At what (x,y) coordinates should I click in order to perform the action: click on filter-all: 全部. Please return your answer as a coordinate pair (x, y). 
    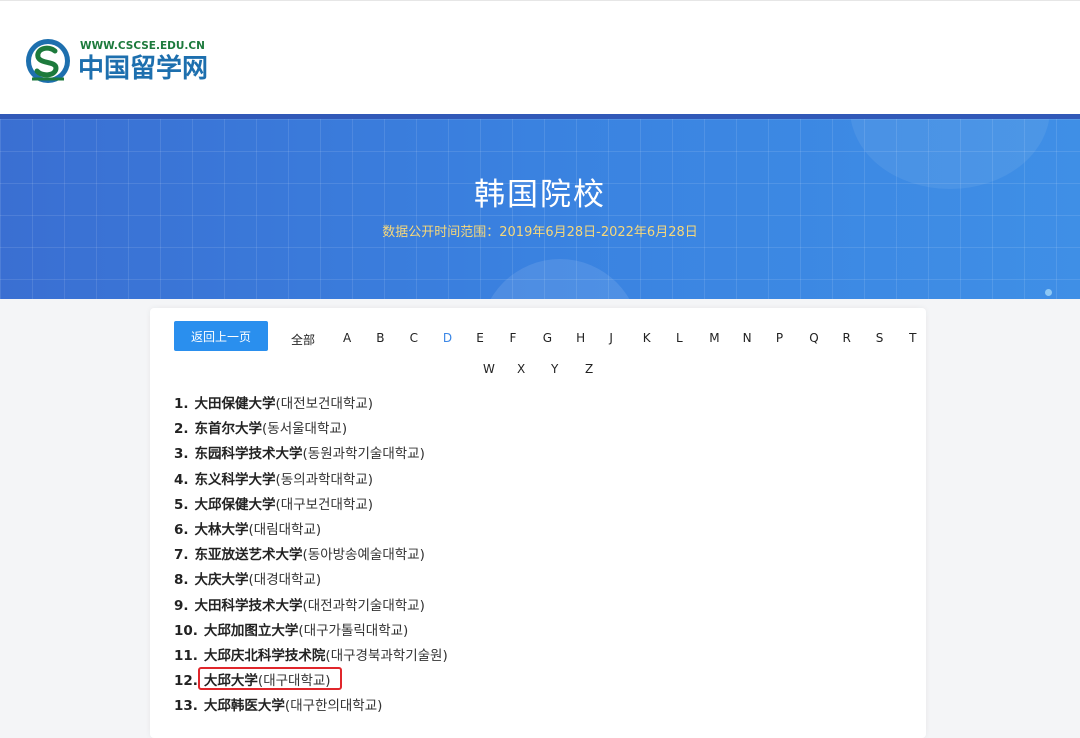
    Looking at the image, I should click on (303, 339).